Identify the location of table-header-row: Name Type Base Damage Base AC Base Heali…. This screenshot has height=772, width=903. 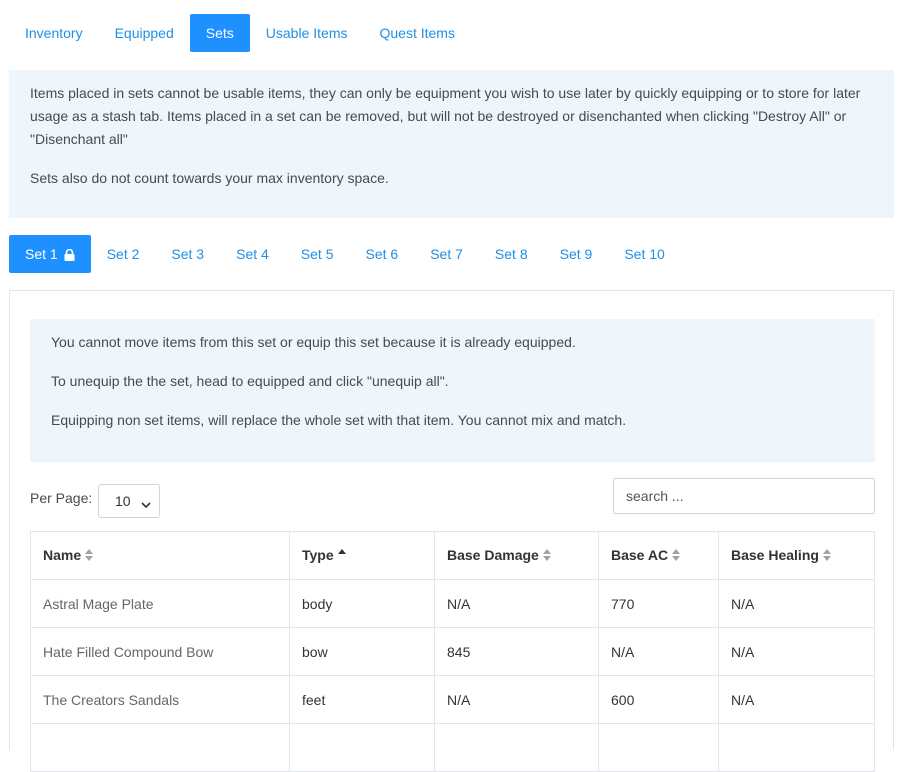
(452, 555).